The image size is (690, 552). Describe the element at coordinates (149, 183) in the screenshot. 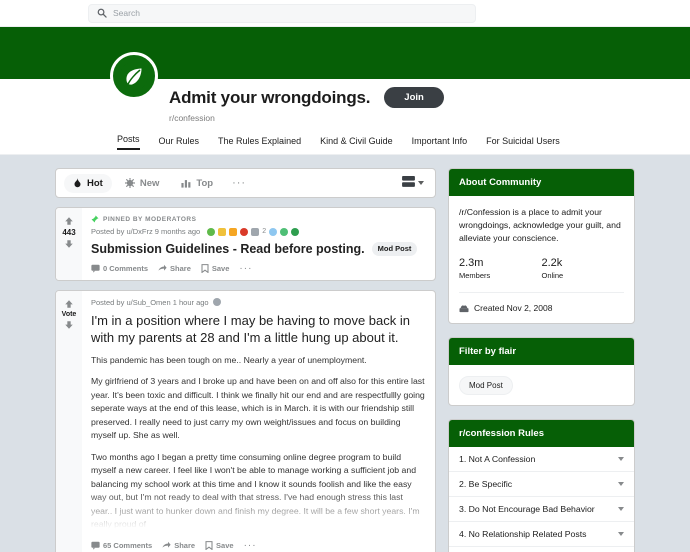

I see `sort-new-label: New` at that location.